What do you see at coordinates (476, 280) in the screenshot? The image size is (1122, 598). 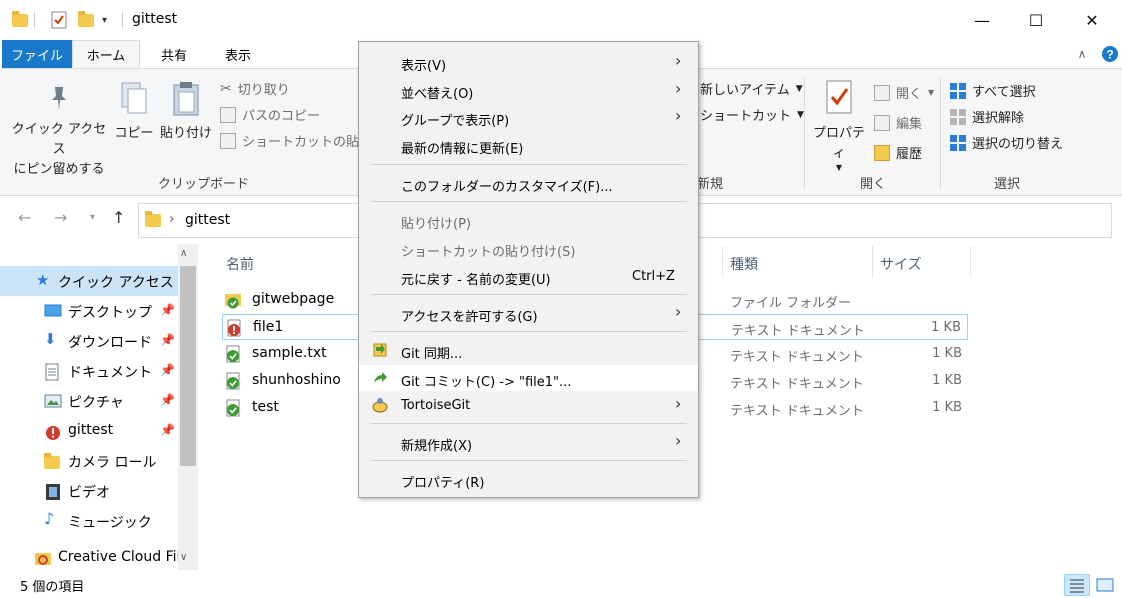 I see `menu-label: 元に戻す - 名前の変更(U)` at bounding box center [476, 280].